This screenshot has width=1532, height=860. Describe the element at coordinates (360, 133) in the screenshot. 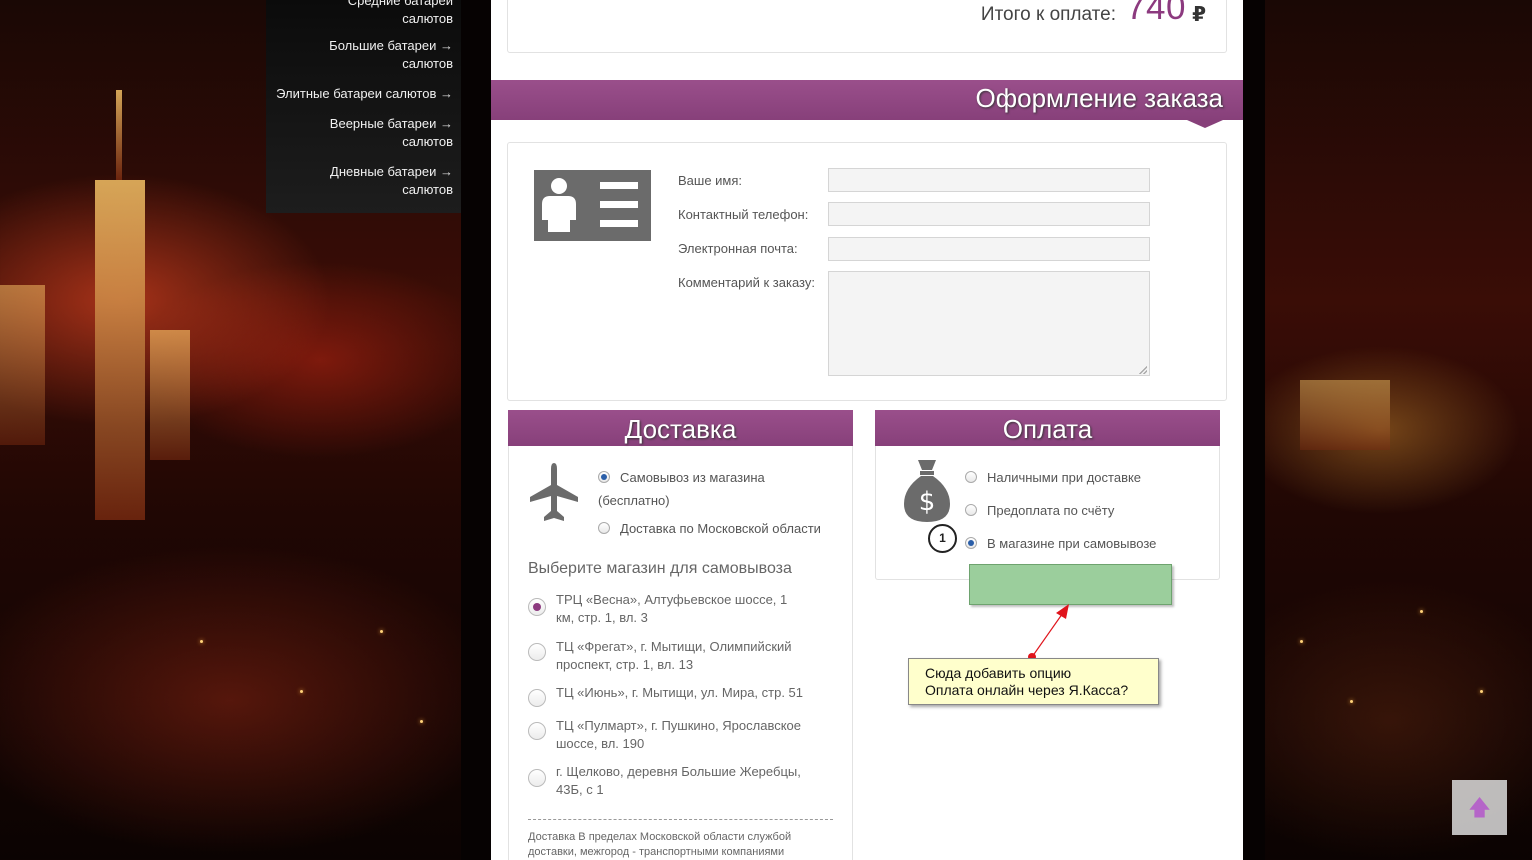

I see `sidebar-item-fan-batteries: Веерные батареи → салютов` at that location.